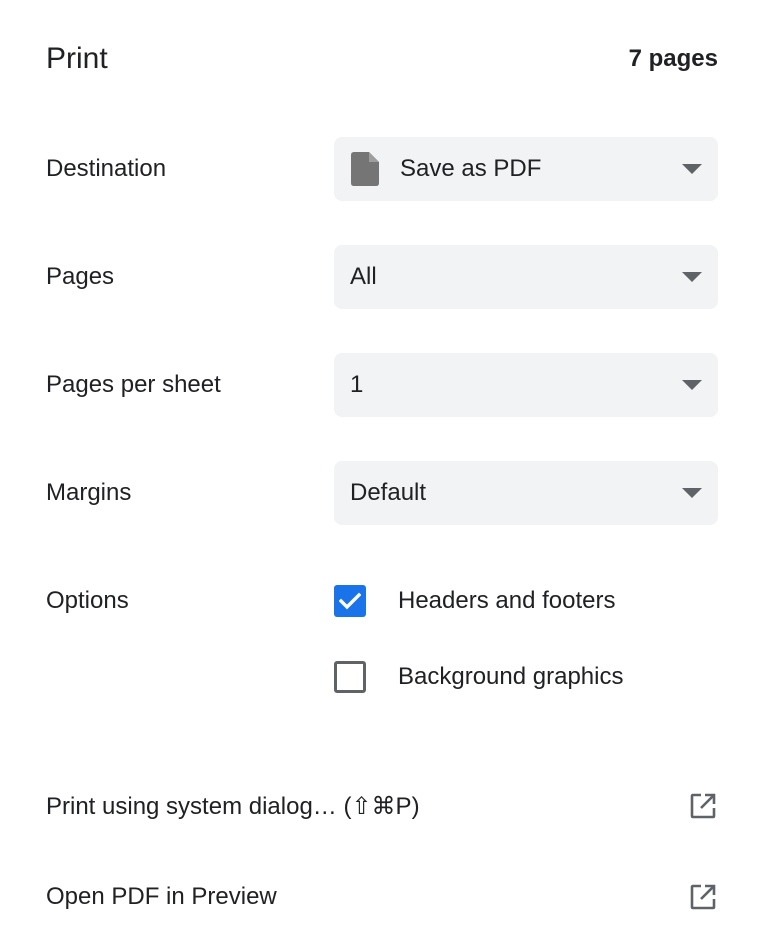 This screenshot has height=940, width=764. What do you see at coordinates (357, 384) in the screenshot?
I see `pages-per-sheet-value: 1` at bounding box center [357, 384].